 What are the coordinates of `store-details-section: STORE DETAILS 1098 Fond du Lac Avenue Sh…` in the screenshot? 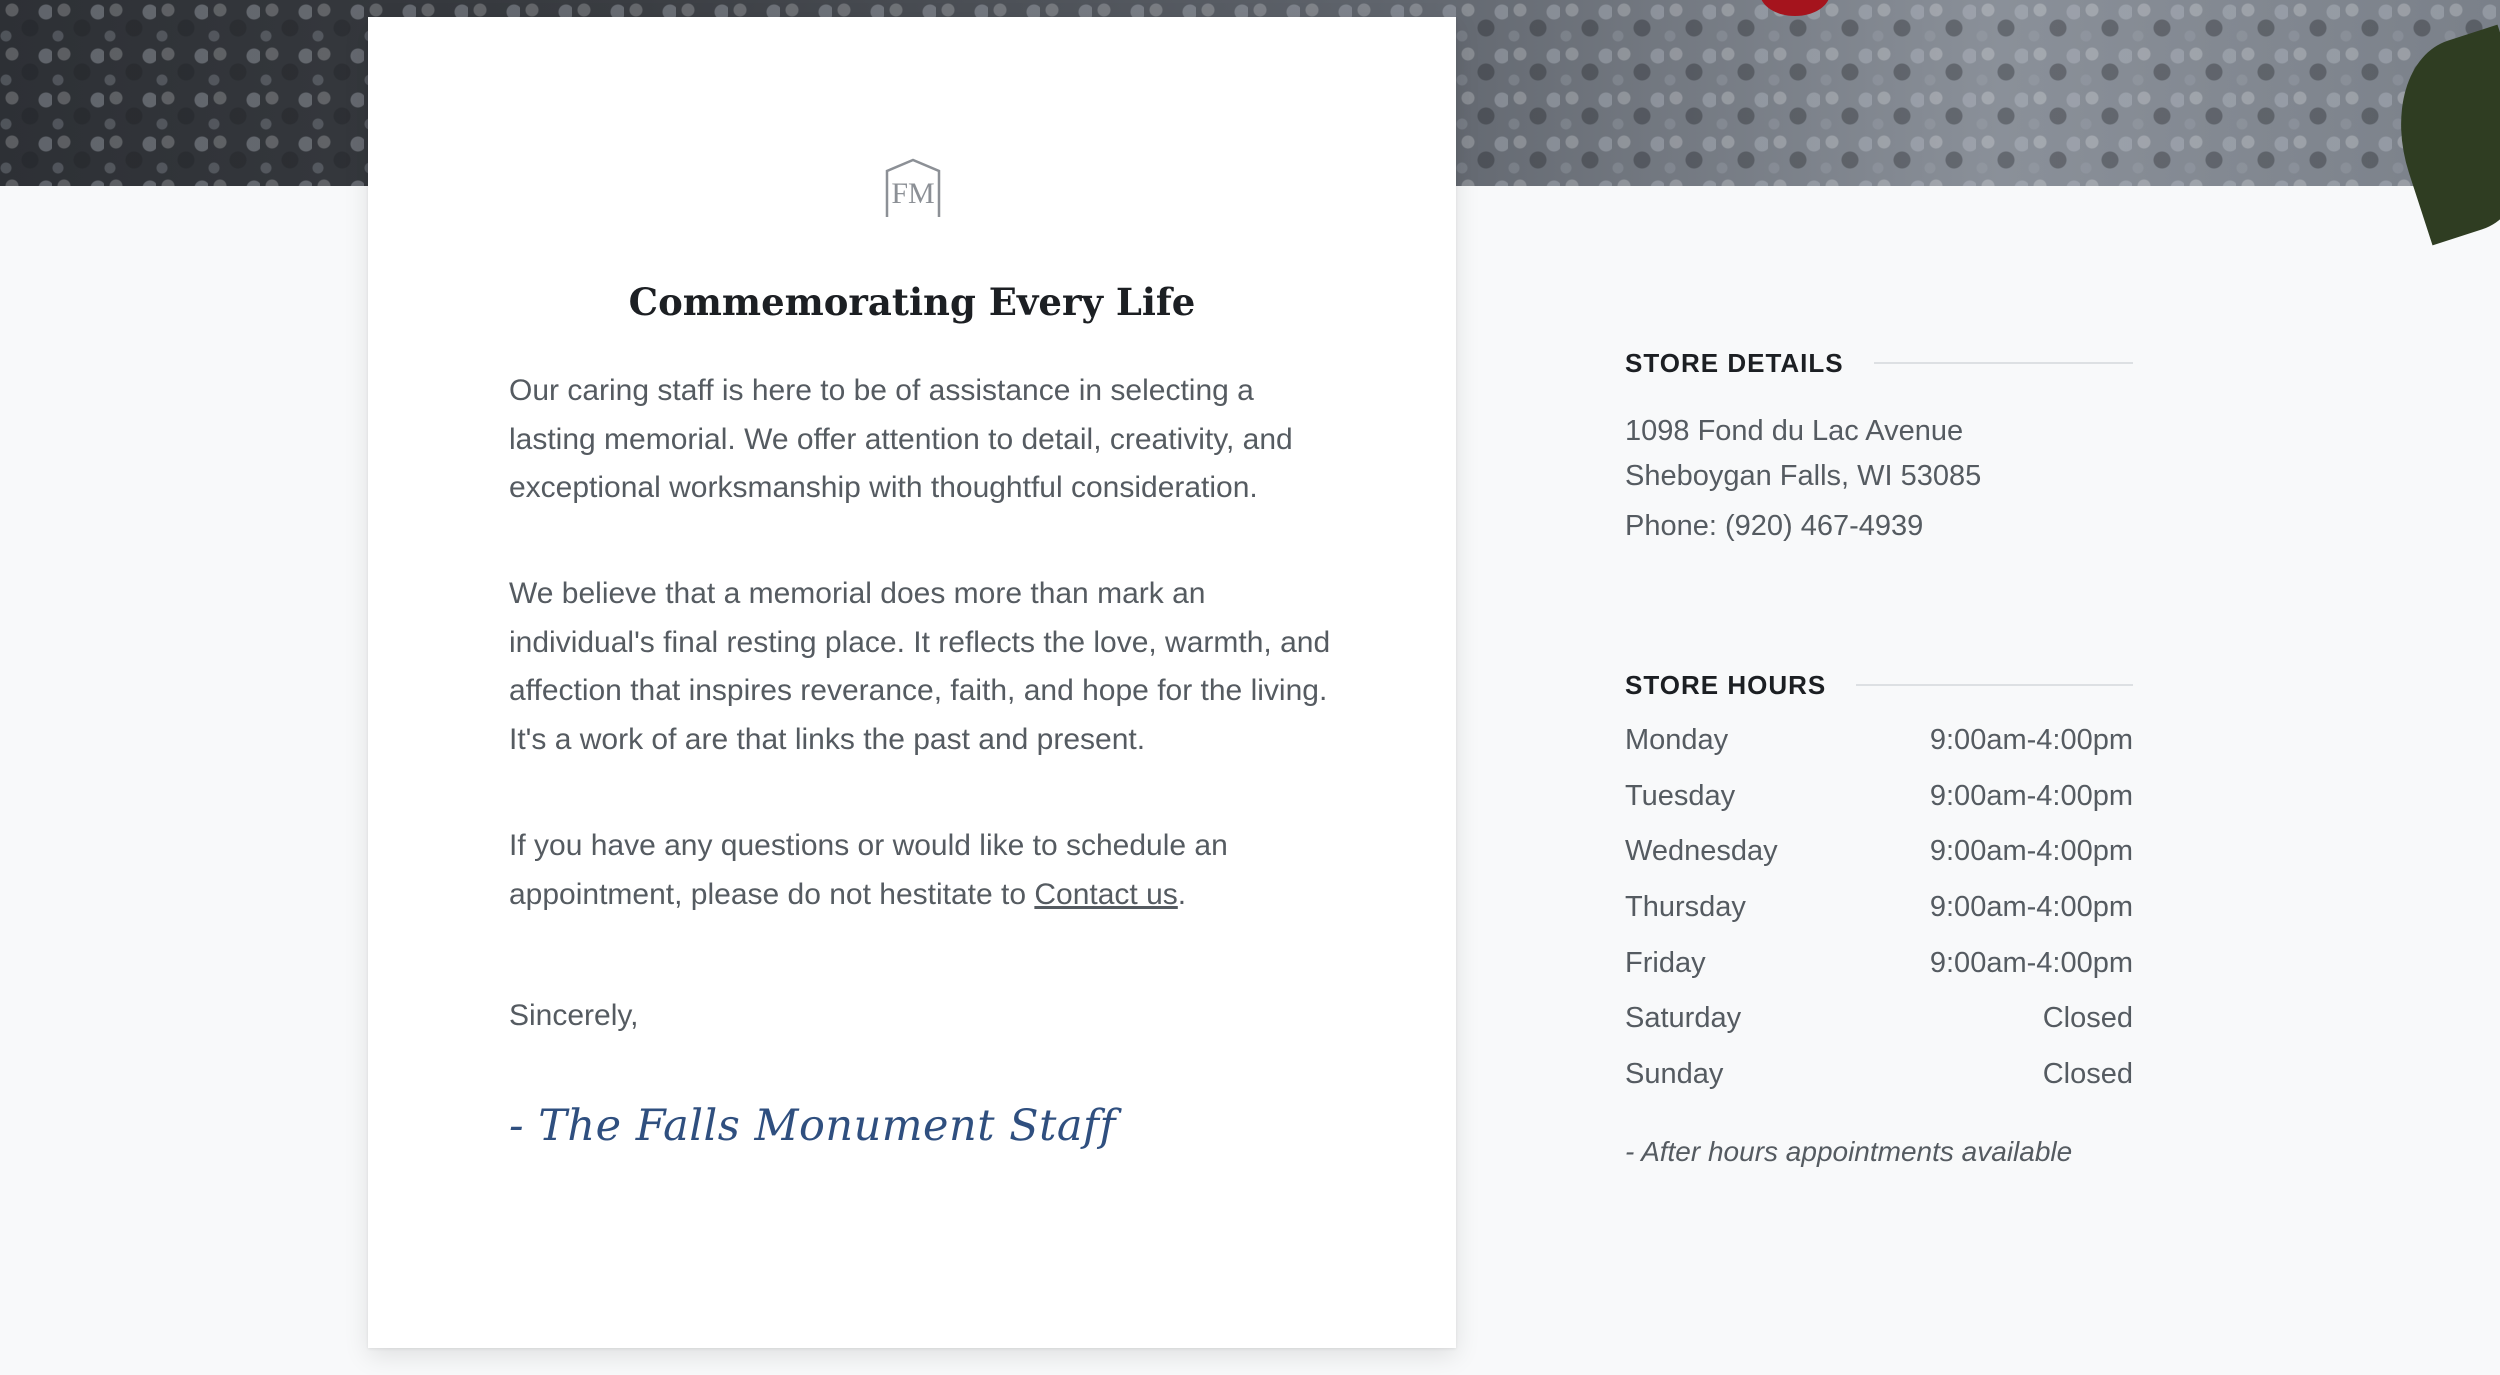 It's located at (1879, 444).